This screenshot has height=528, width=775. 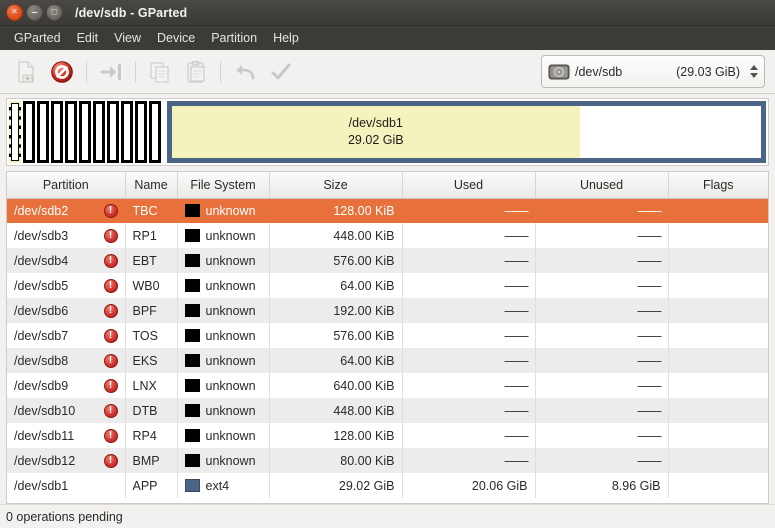 What do you see at coordinates (151, 360) in the screenshot?
I see `cell-name: EKS` at bounding box center [151, 360].